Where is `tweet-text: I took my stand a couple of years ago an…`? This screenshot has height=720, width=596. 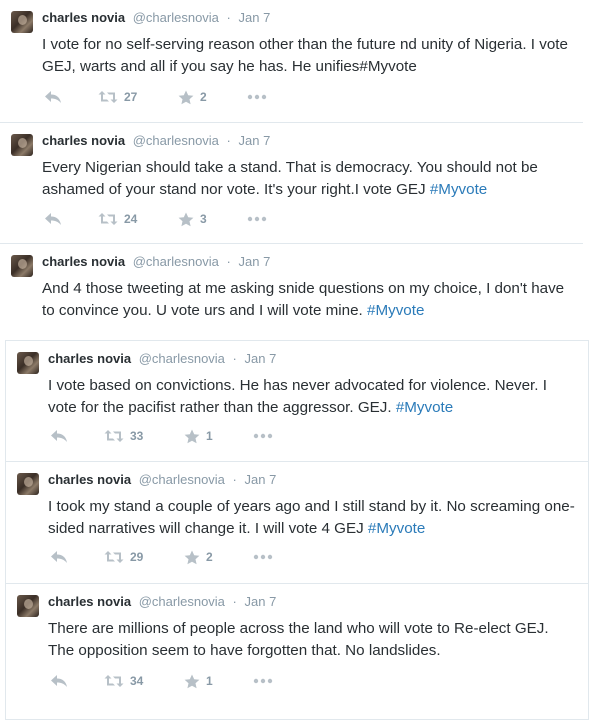
tweet-text: I took my stand a couple of years ago an… is located at coordinates (313, 518).